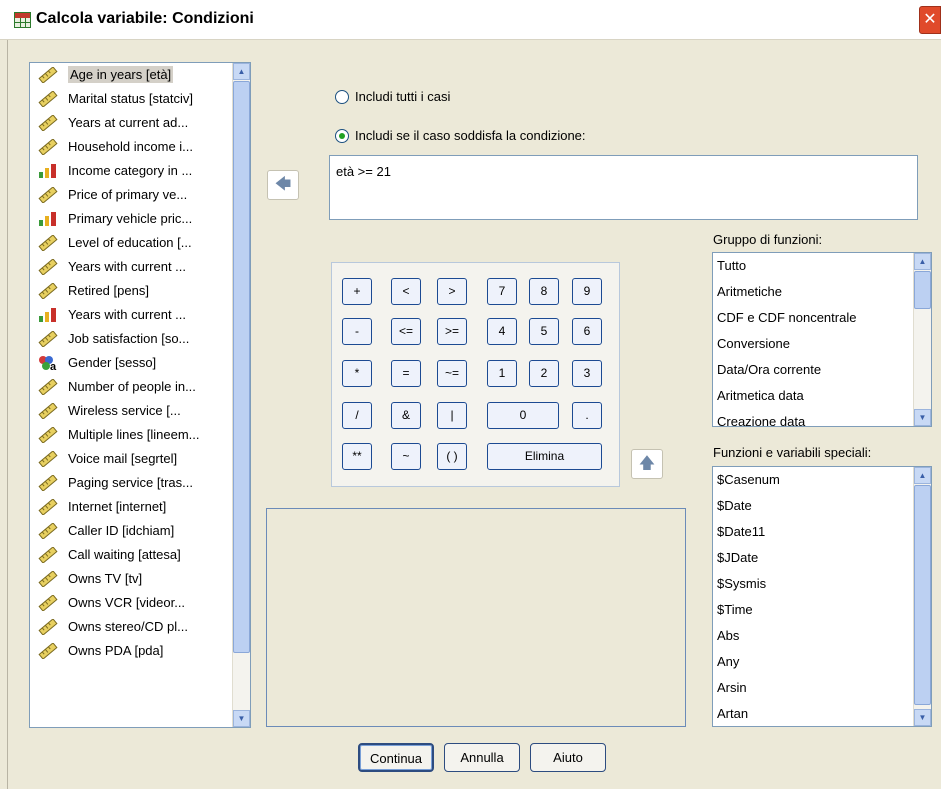  Describe the element at coordinates (822, 417) in the screenshot. I see `function-group-item: Creazione data` at that location.